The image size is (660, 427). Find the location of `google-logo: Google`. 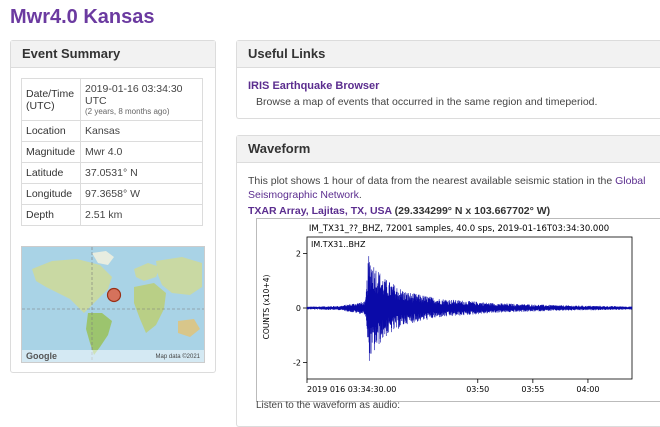

google-logo: Google is located at coordinates (41, 356).